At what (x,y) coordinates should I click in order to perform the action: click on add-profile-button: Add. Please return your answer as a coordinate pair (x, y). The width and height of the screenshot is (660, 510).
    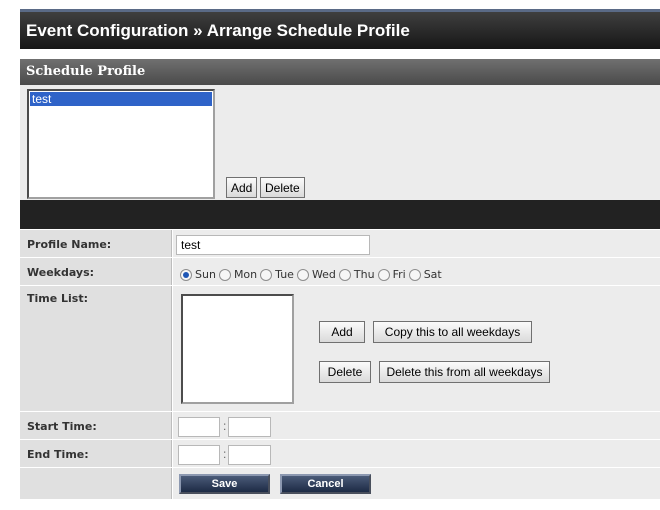
    Looking at the image, I should click on (242, 187).